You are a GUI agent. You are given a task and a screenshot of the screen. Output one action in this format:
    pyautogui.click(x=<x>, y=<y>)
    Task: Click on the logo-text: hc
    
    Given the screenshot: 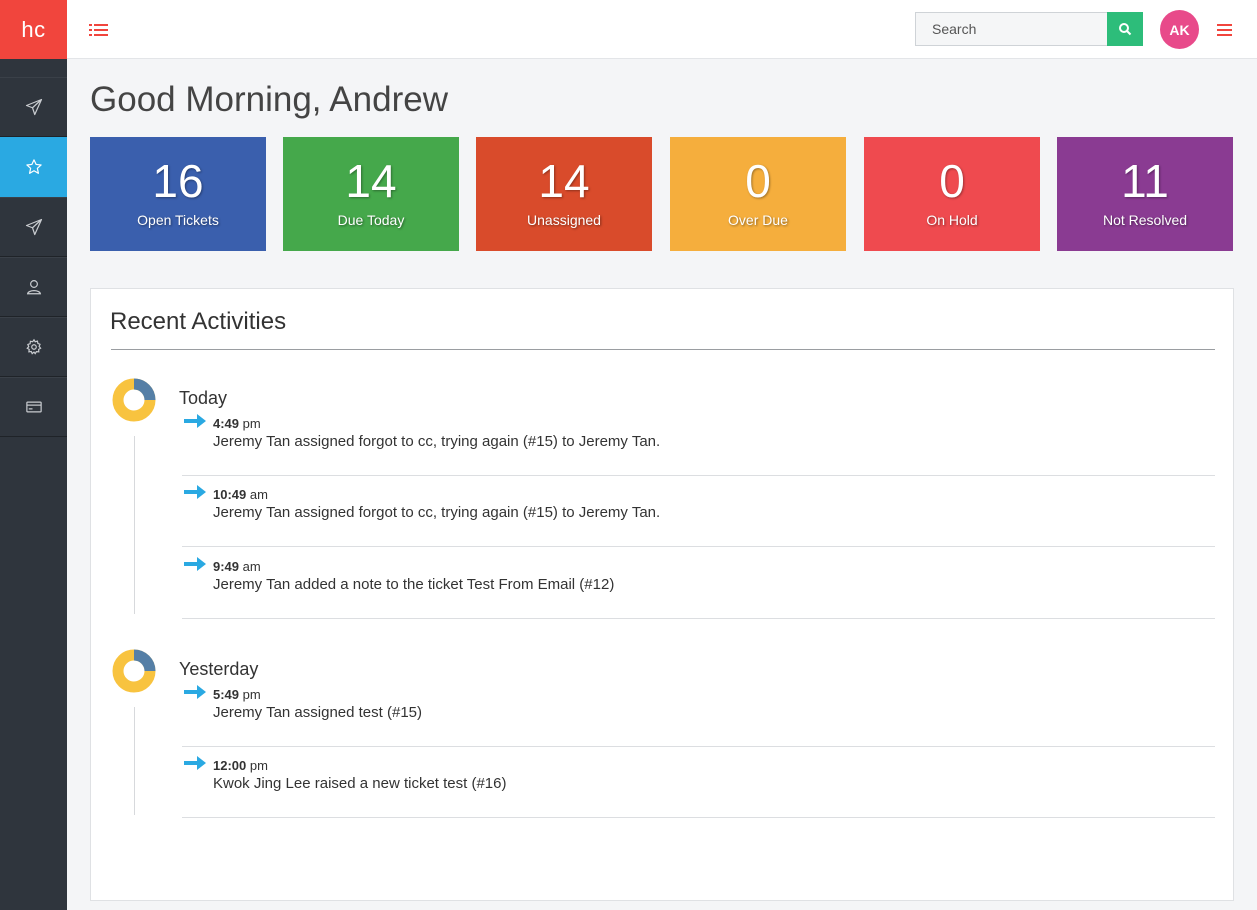 What is the action you would take?
    pyautogui.click(x=33, y=29)
    